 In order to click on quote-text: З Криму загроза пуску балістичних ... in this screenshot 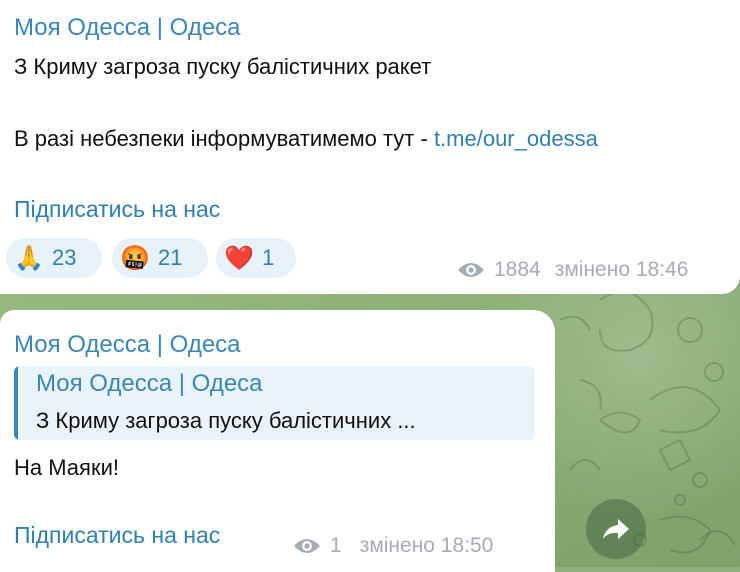, I will do `click(226, 420)`.